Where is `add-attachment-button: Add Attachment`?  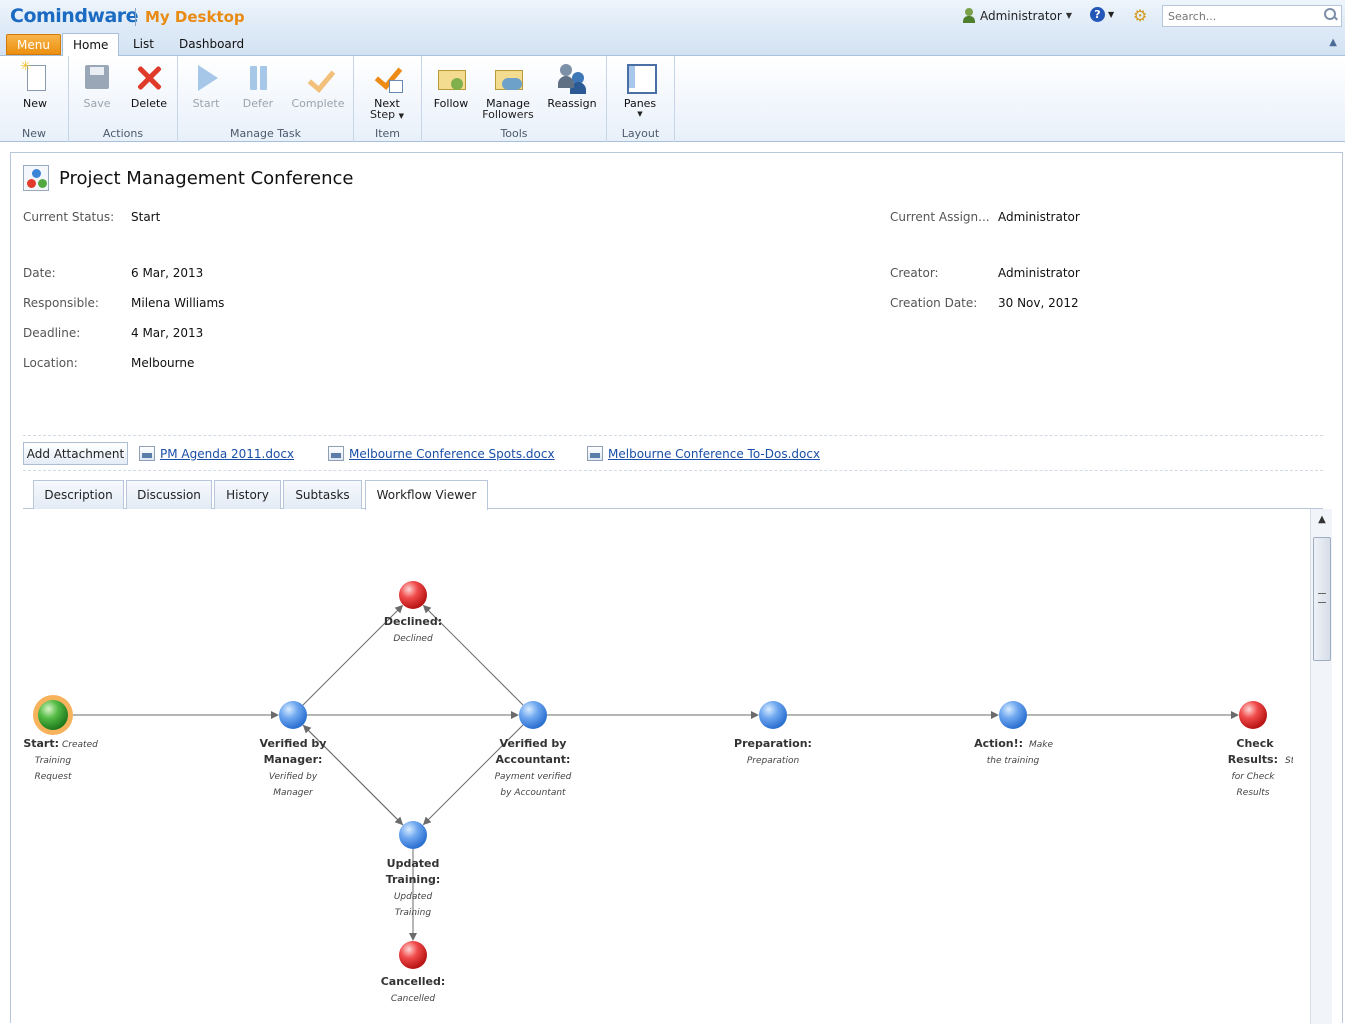
add-attachment-button: Add Attachment is located at coordinates (75, 453).